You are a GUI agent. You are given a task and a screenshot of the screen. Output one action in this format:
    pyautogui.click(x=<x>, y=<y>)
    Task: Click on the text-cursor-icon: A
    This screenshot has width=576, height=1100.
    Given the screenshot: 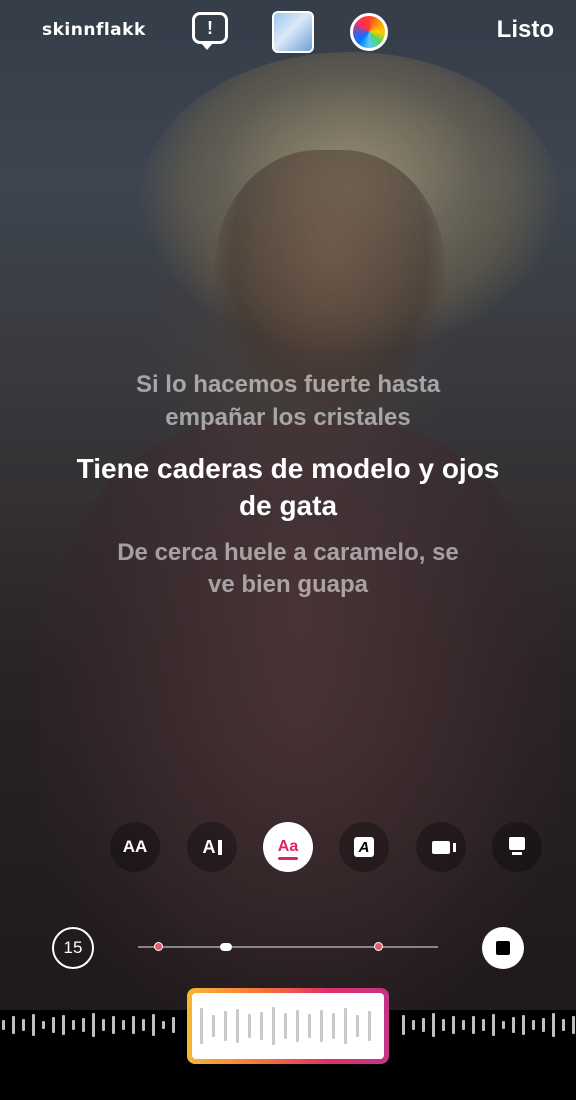 What is the action you would take?
    pyautogui.click(x=212, y=847)
    